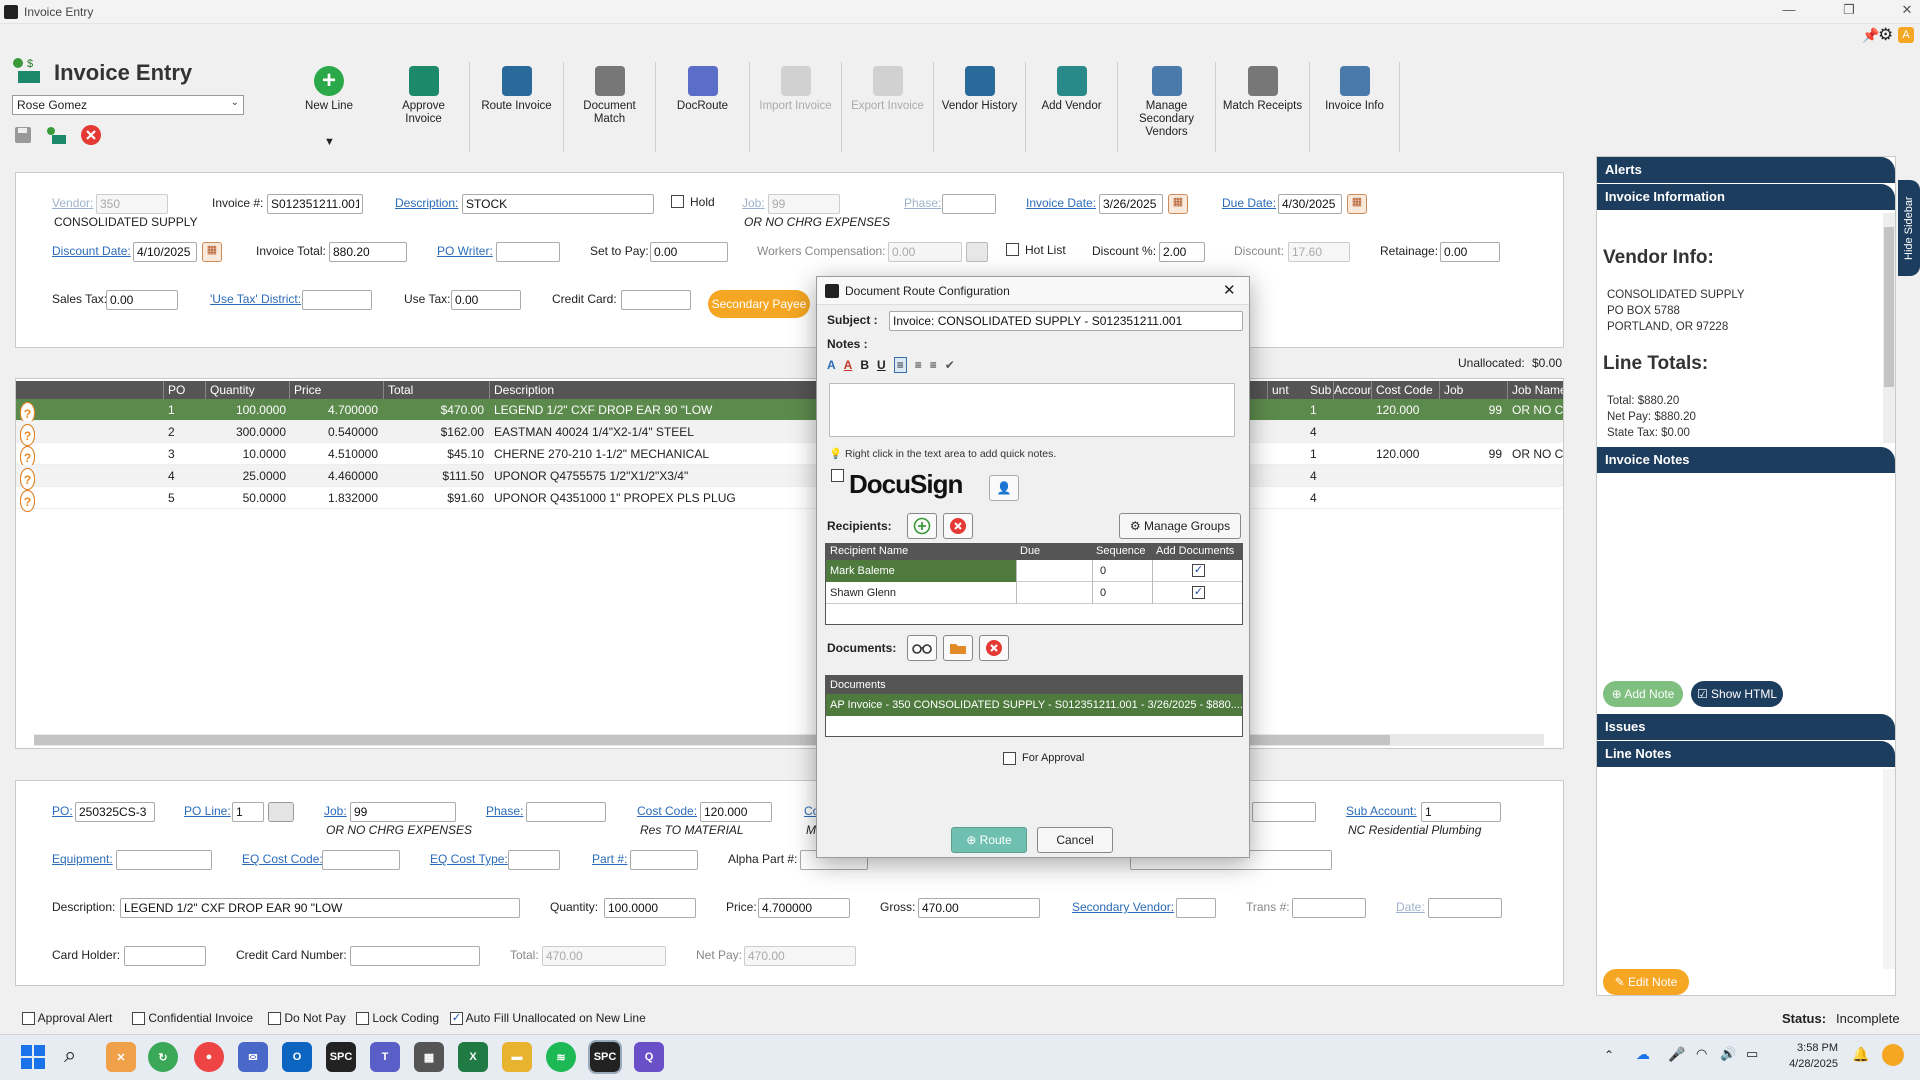 This screenshot has height=1080, width=1920. What do you see at coordinates (1461, 812) in the screenshot?
I see `sub-account-field` at bounding box center [1461, 812].